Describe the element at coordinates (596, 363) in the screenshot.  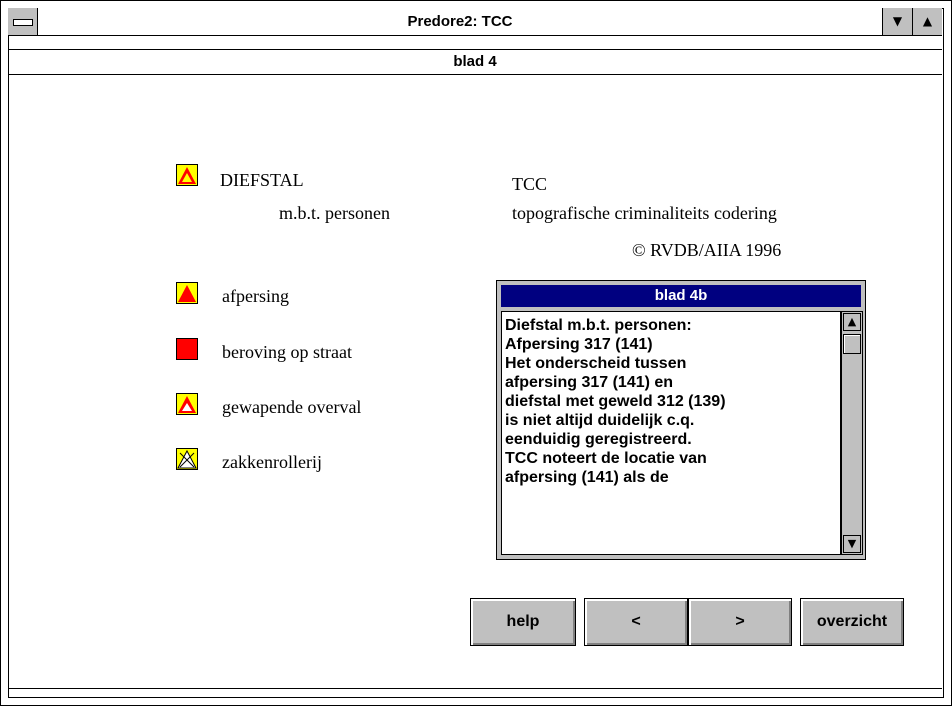
I see `panel-line: Het onderscheid tussen` at that location.